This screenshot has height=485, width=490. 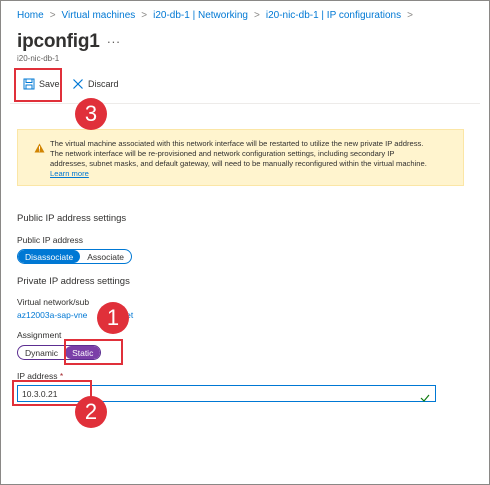 I want to click on breadcrumb-nic-ip-configurations: i20-nic-db-1 | IP configurations, so click(x=333, y=15).